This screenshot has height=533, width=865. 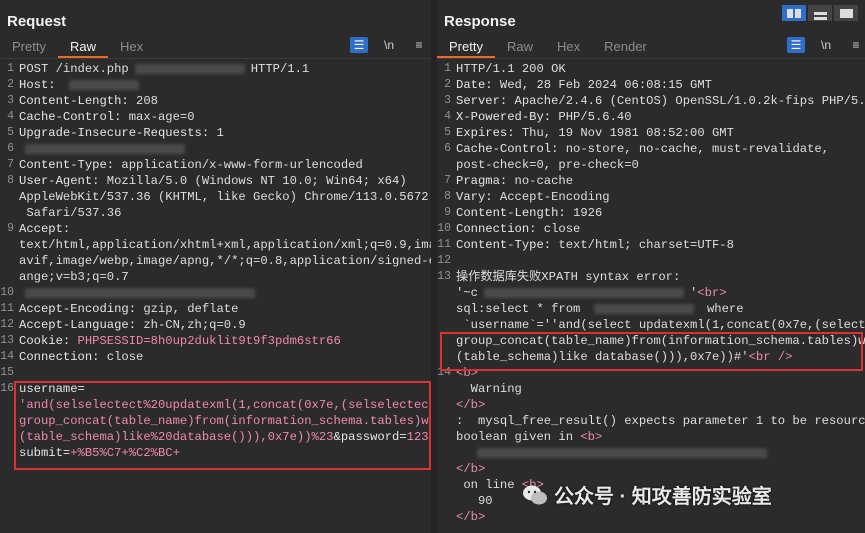 I want to click on text-segment: Content-Length:, so click(x=515, y=213).